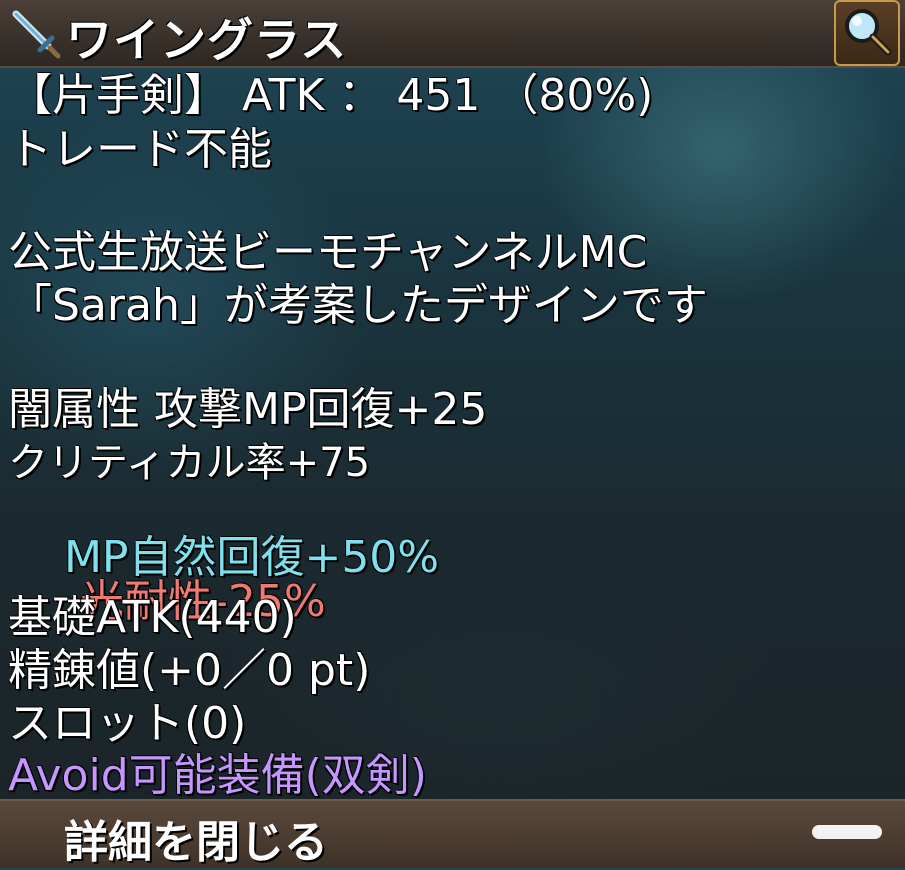 The width and height of the screenshot is (905, 870). I want to click on item-title: ワイングラス, so click(207, 40).